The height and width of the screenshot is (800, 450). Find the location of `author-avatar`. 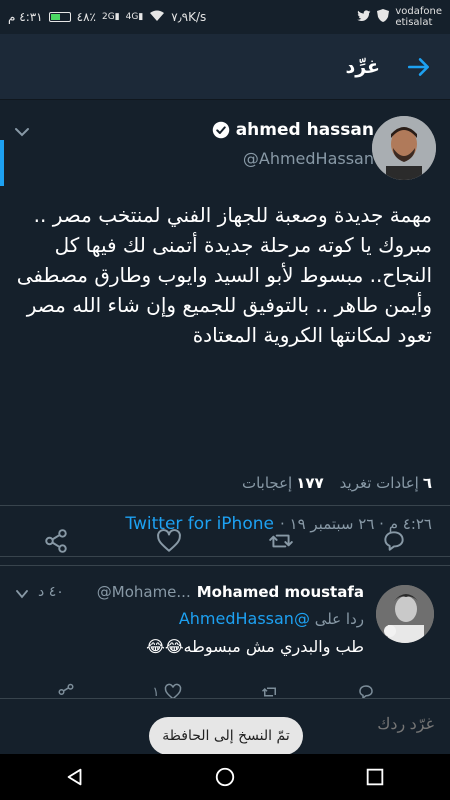

author-avatar is located at coordinates (404, 148).